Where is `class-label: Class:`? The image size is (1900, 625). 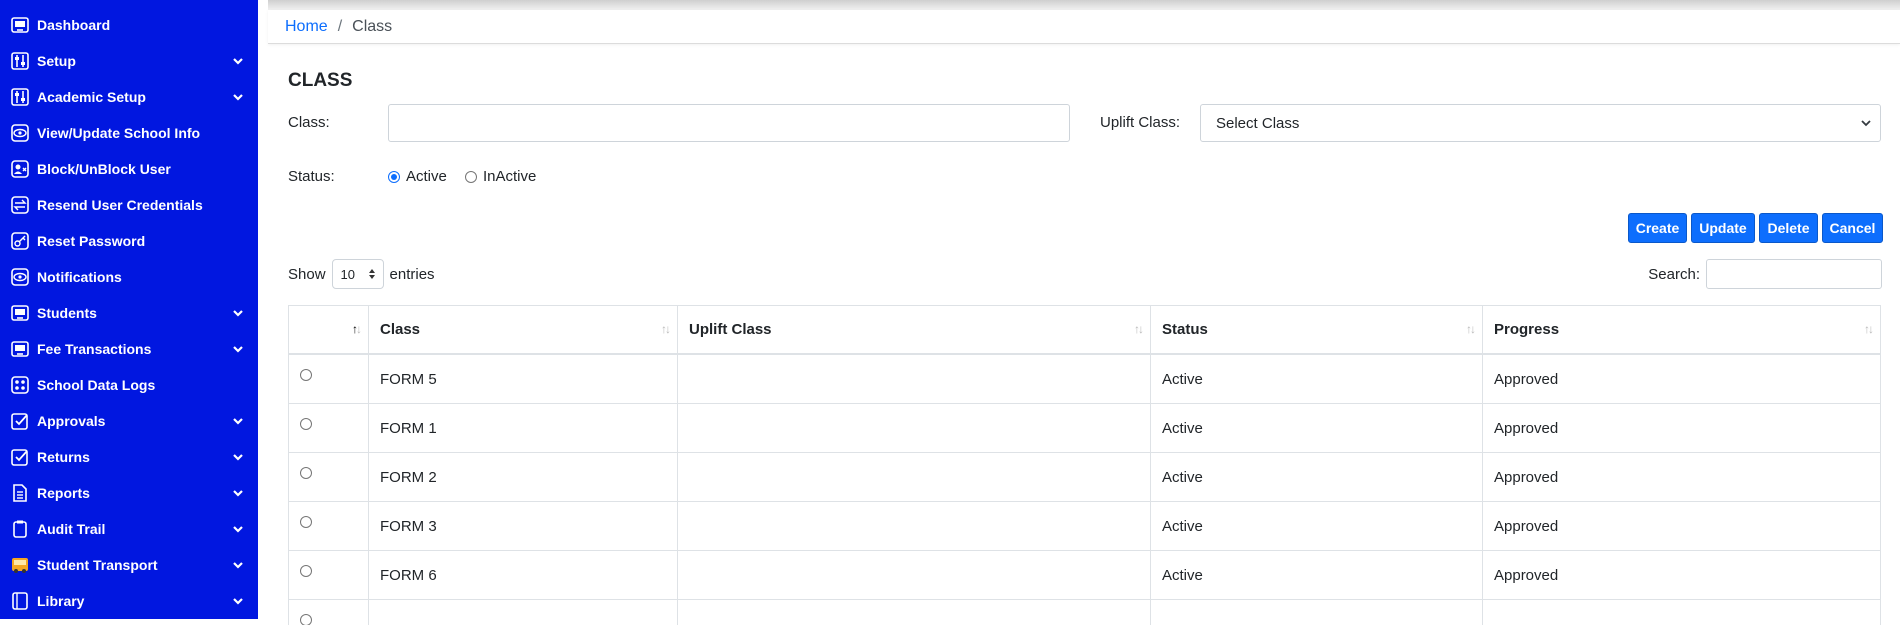 class-label: Class: is located at coordinates (309, 122).